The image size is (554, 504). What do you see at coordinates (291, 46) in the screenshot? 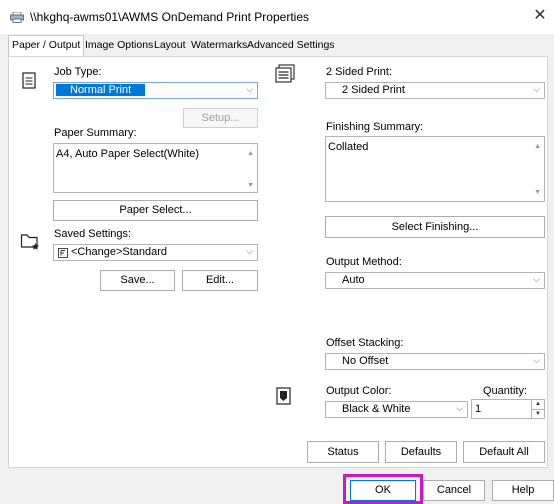
I see `tab-advanced-settings: Advanced Settings` at bounding box center [291, 46].